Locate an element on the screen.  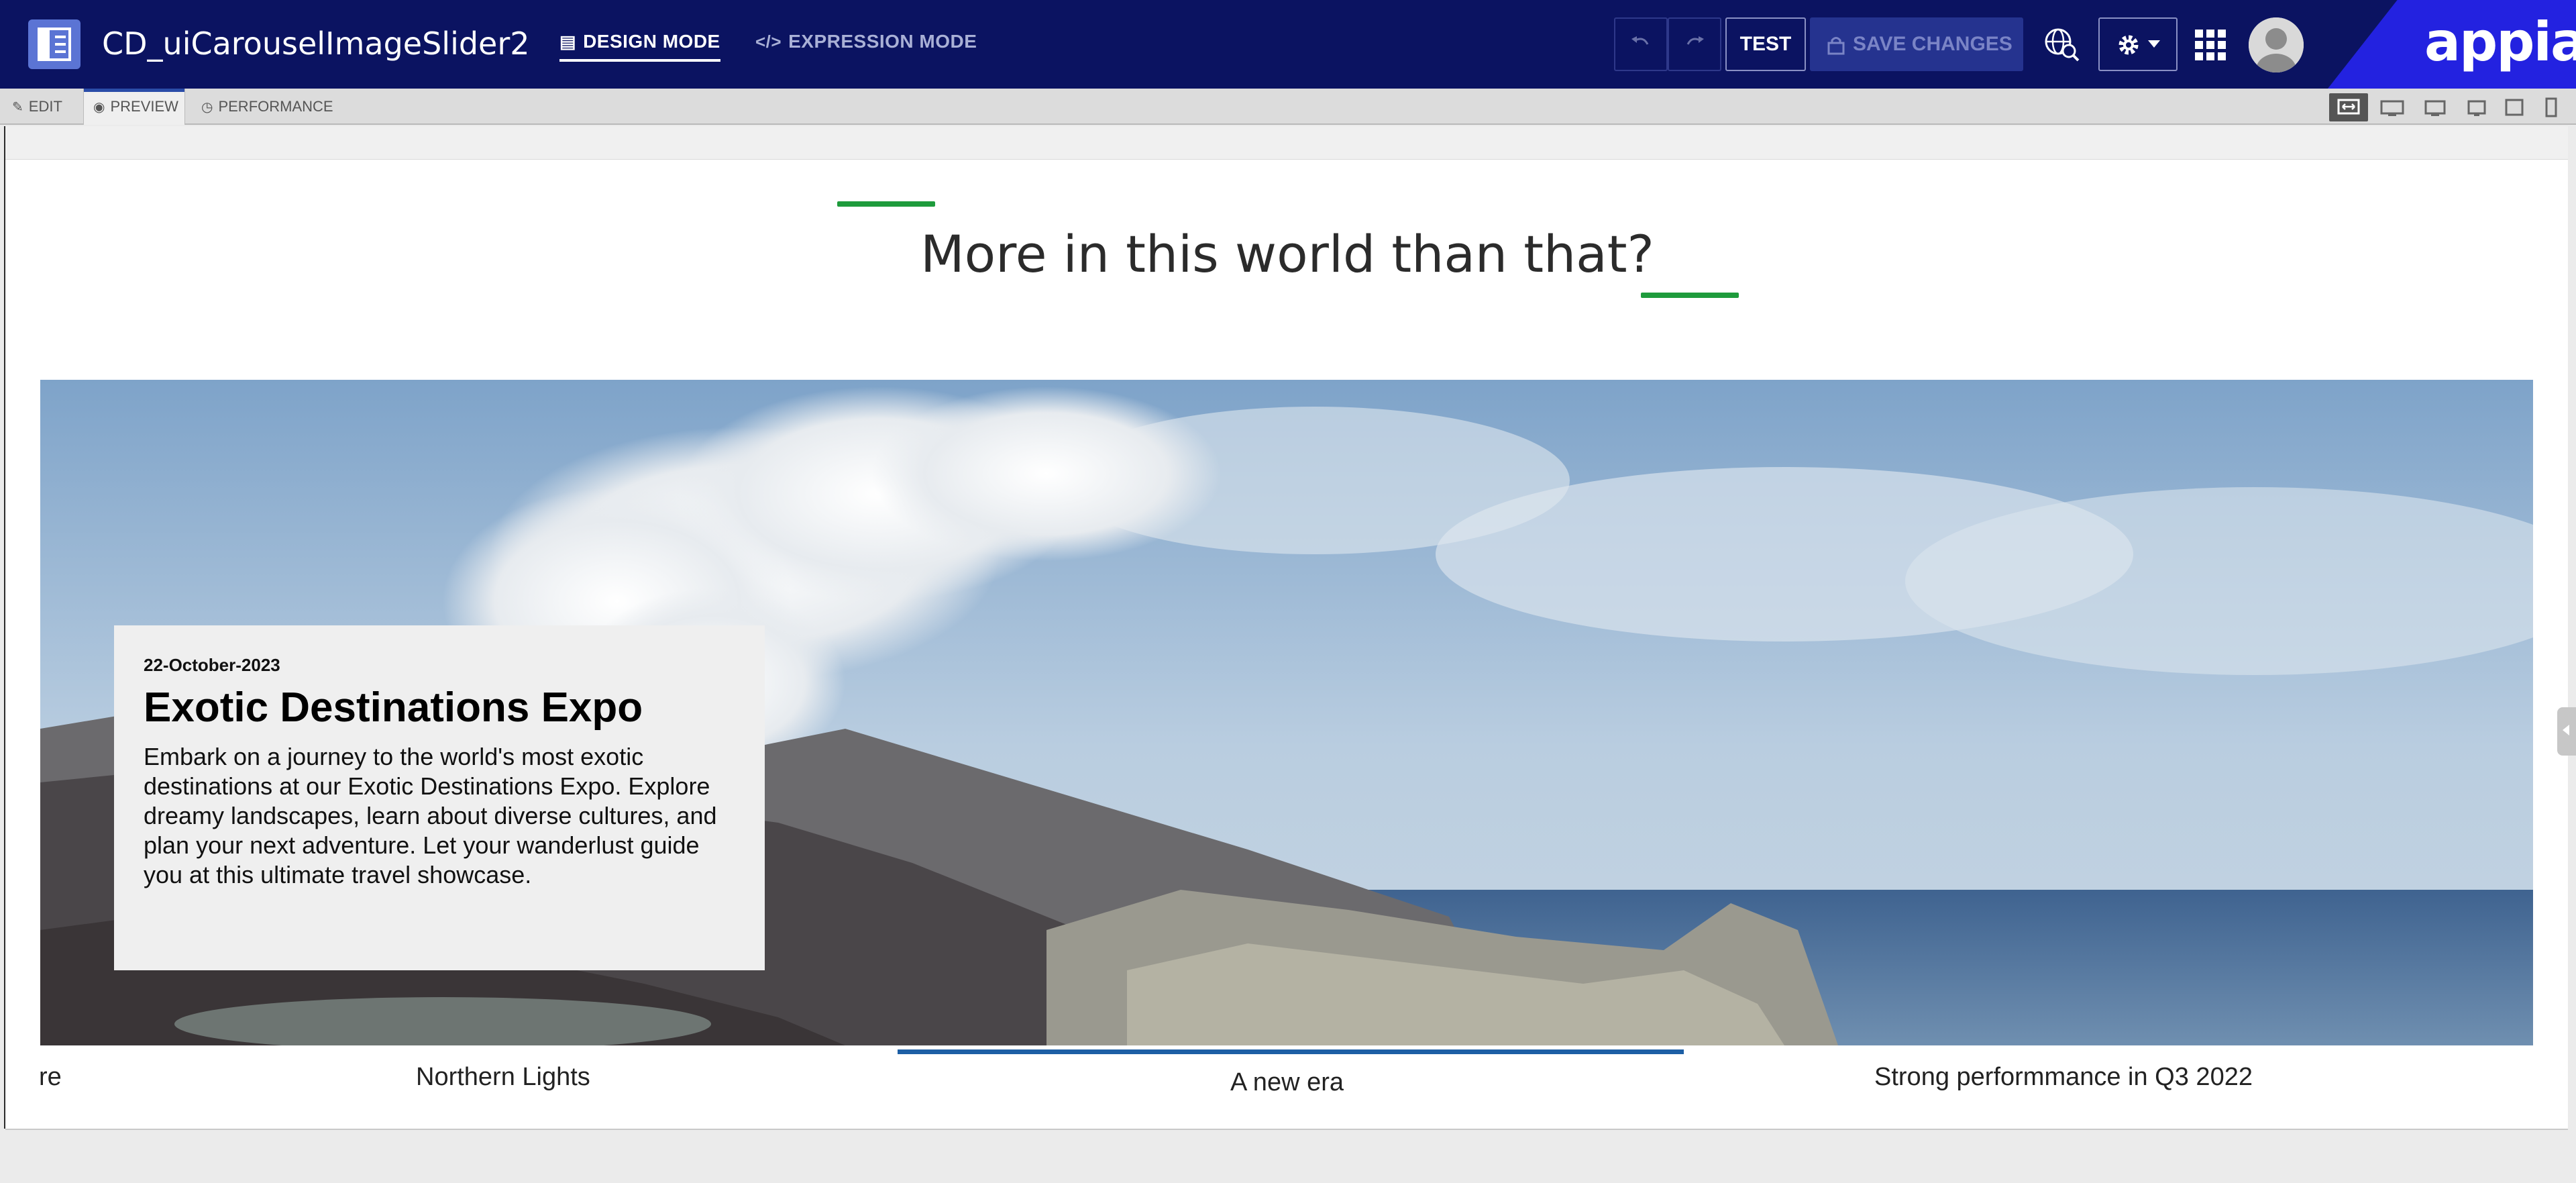
user-avatar is located at coordinates (2276, 44).